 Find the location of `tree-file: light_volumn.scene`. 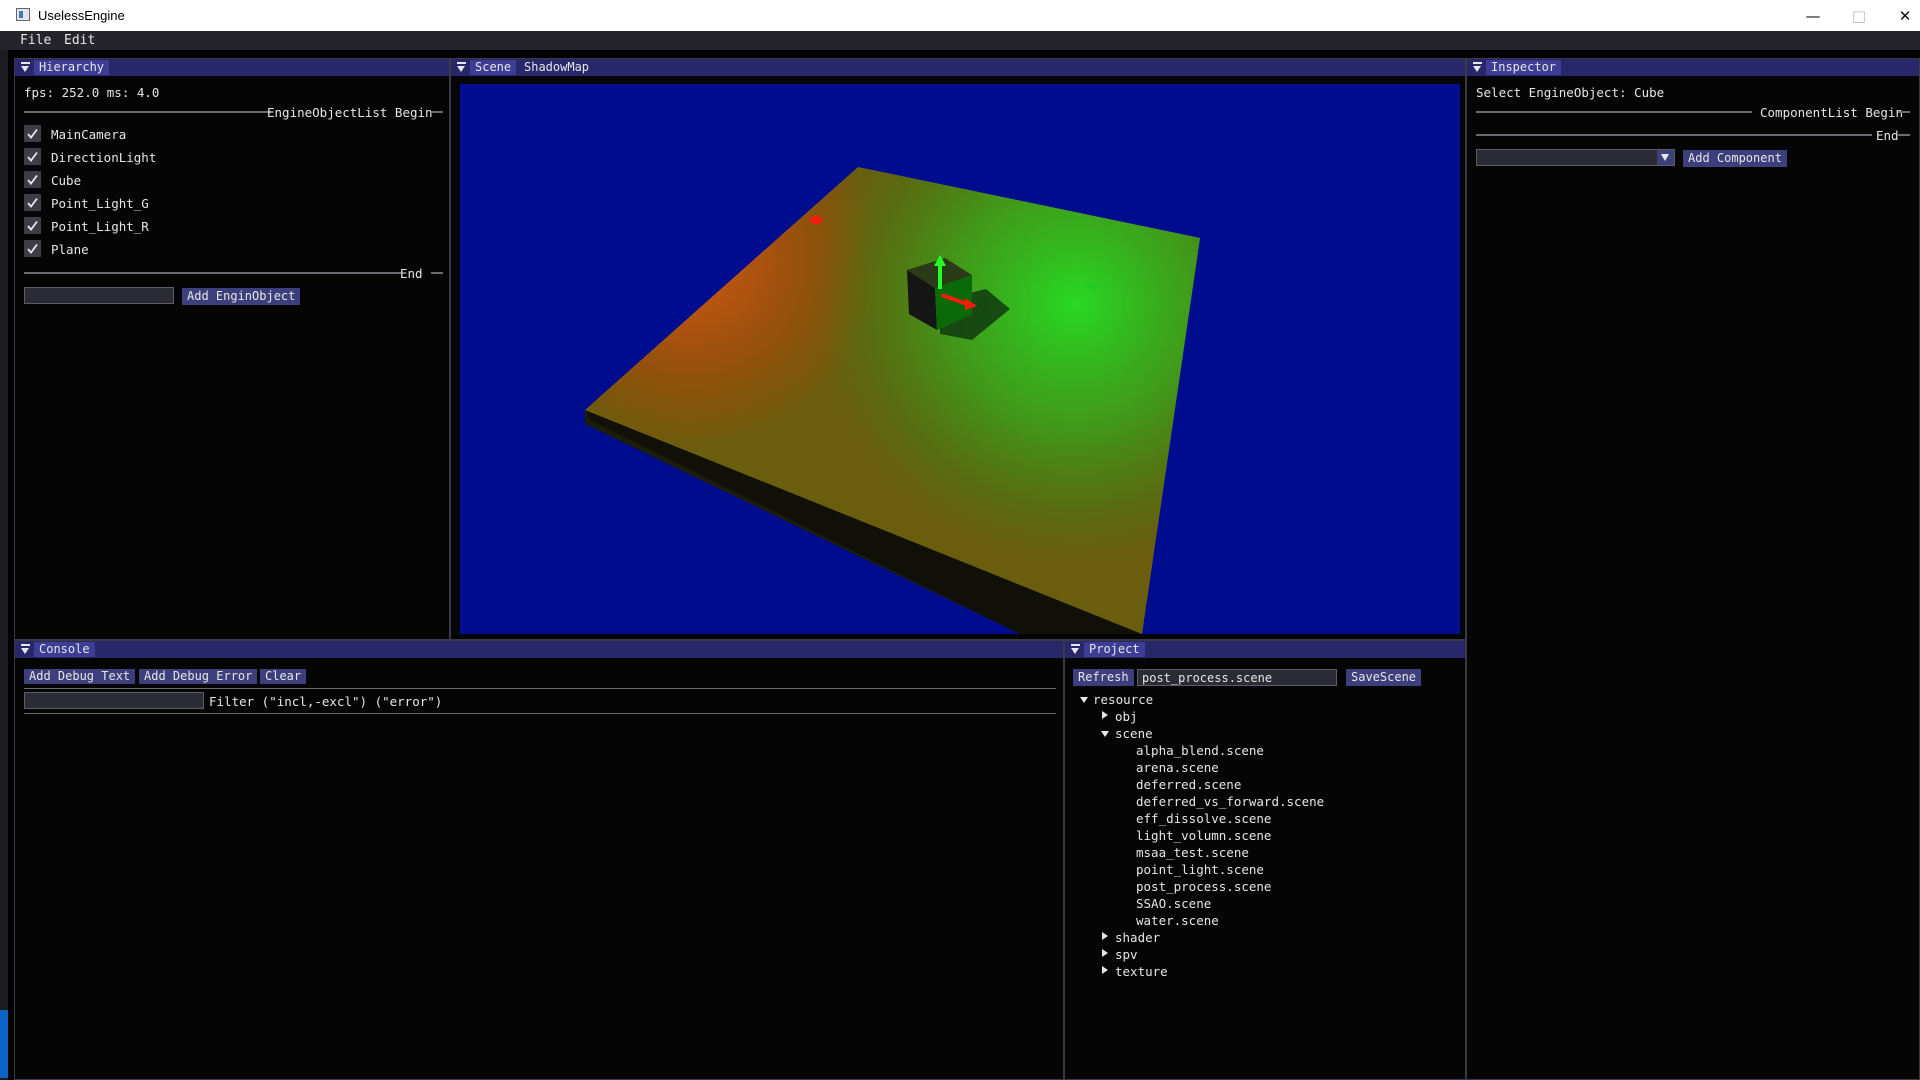

tree-file: light_volumn.scene is located at coordinates (1203, 835).